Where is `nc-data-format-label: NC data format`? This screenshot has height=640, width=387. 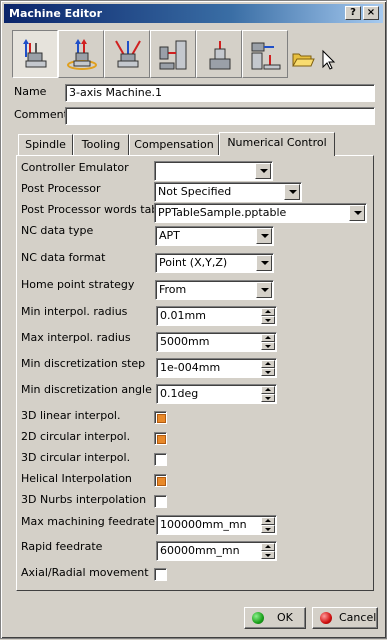
nc-data-format-label: NC data format is located at coordinates (63, 257).